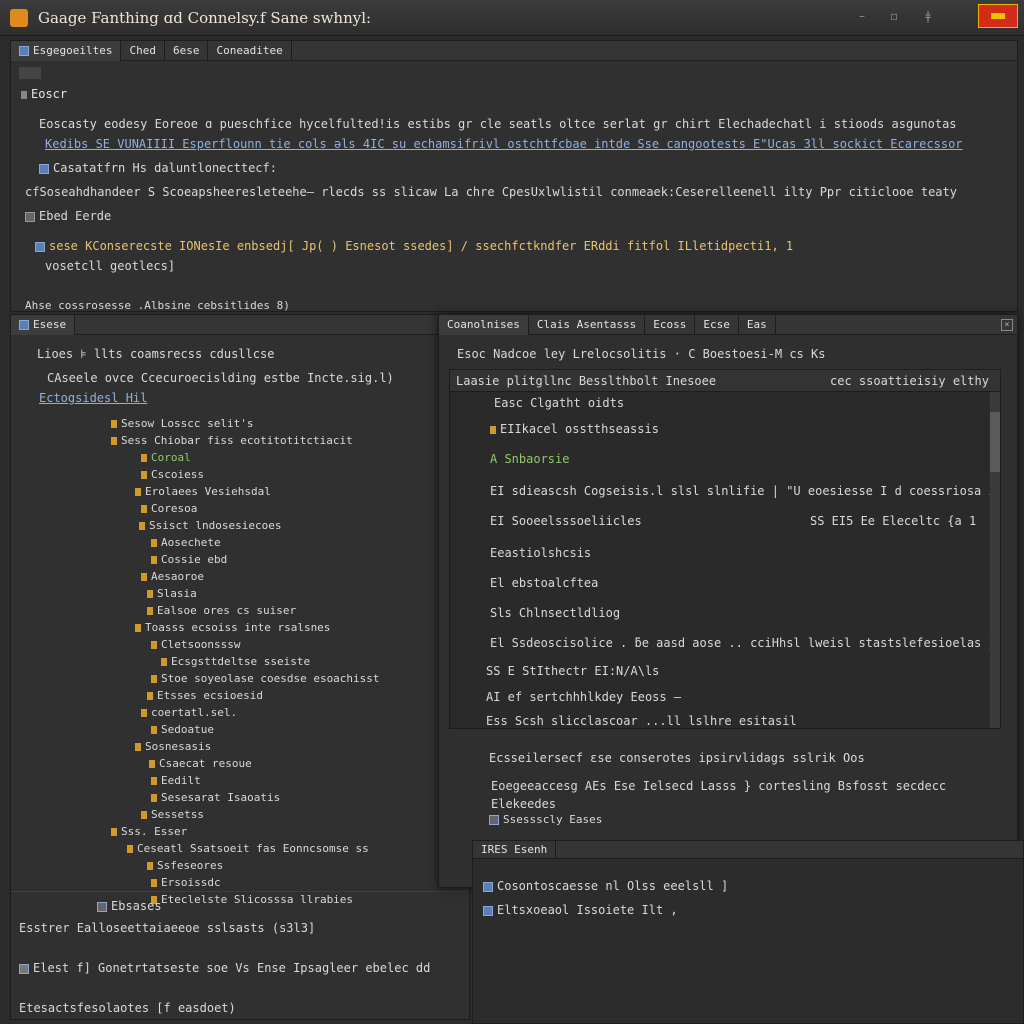 This screenshot has height=1024, width=1024. What do you see at coordinates (172, 576) in the screenshot?
I see `tree-item: Aesaoroe` at bounding box center [172, 576].